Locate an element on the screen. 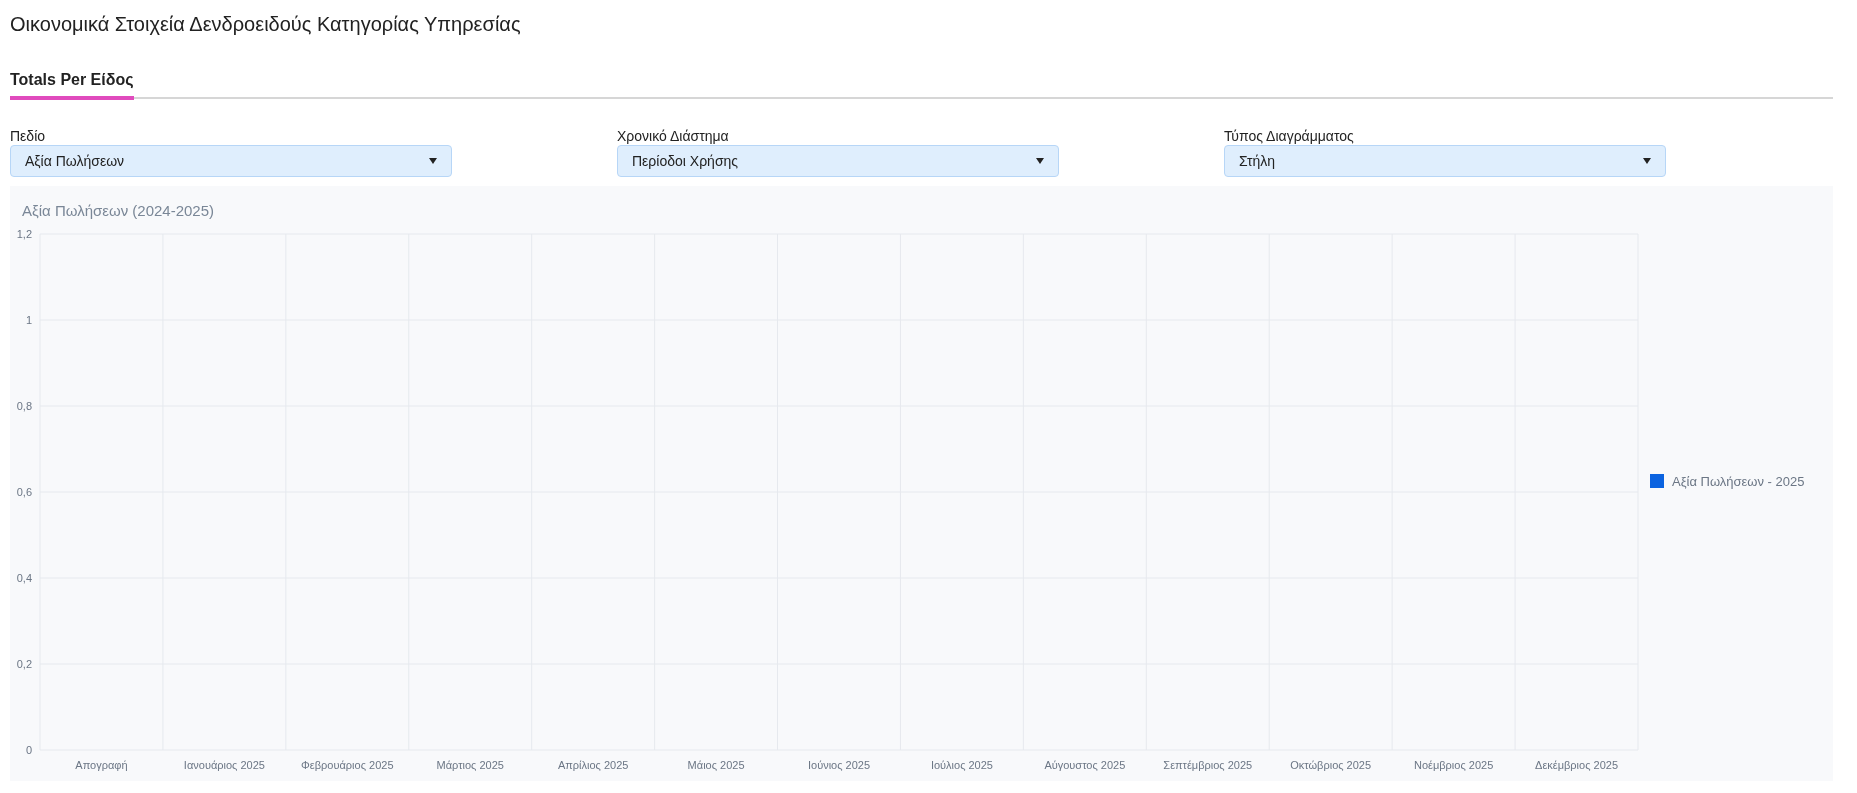  y-tick-label: 0,2 is located at coordinates (24, 664).